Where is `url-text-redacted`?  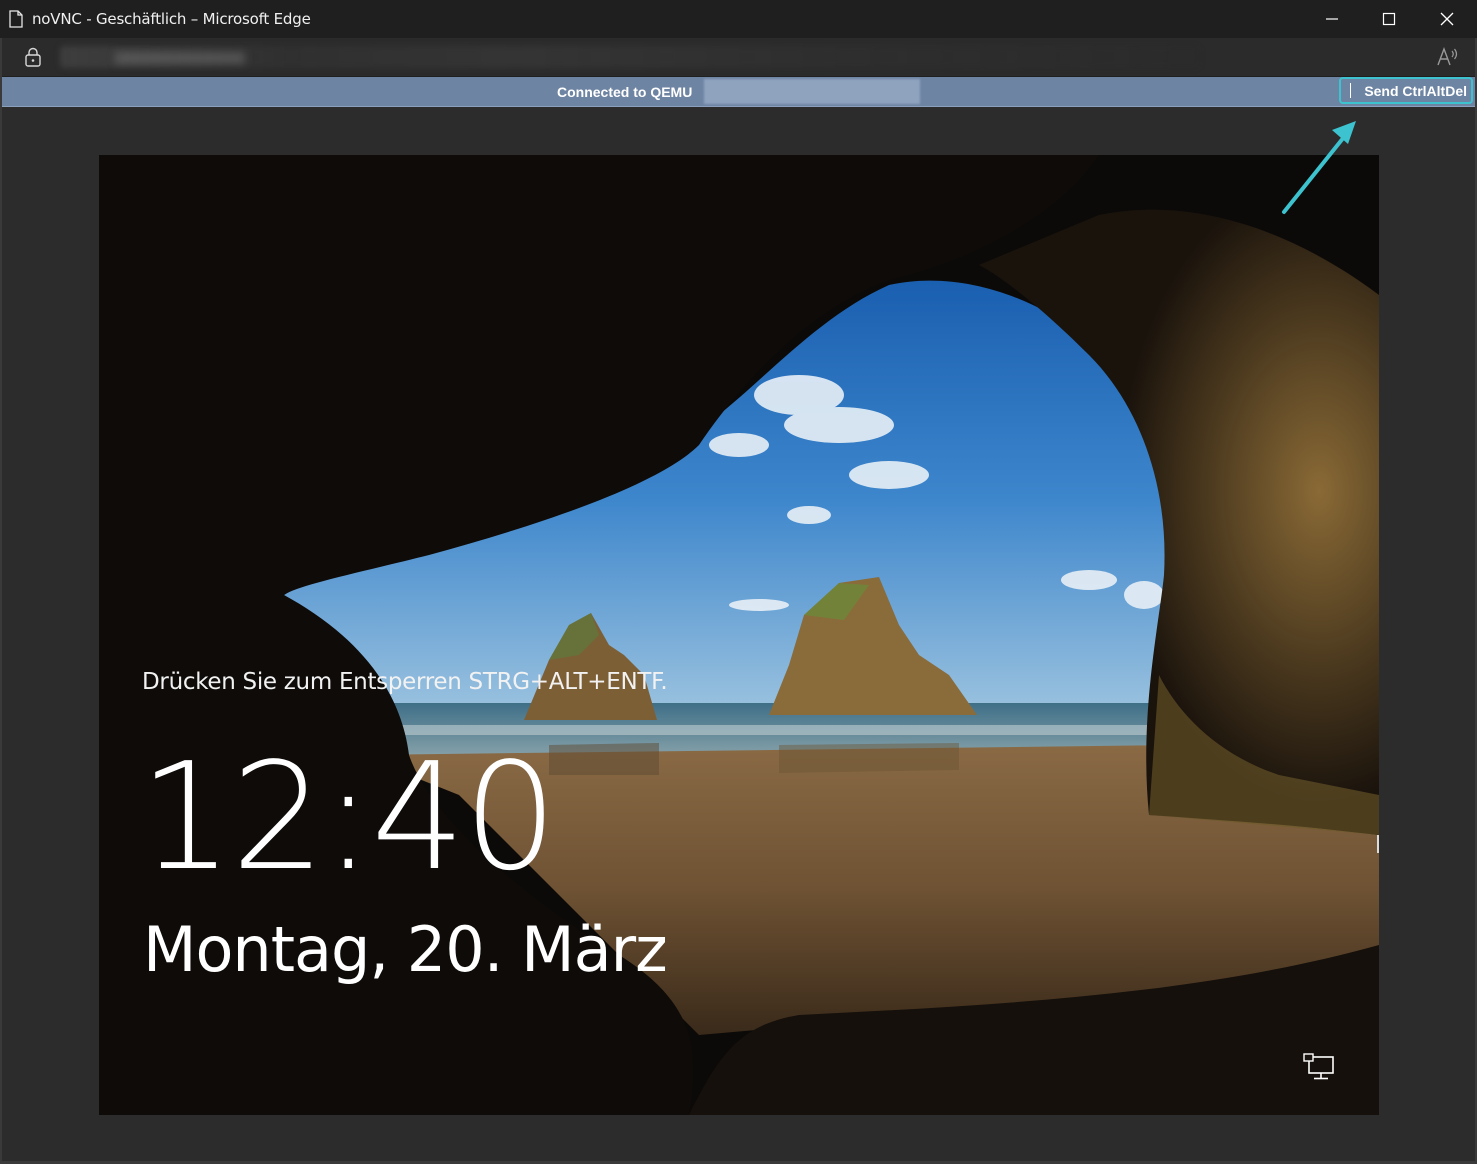 url-text-redacted is located at coordinates (180, 58).